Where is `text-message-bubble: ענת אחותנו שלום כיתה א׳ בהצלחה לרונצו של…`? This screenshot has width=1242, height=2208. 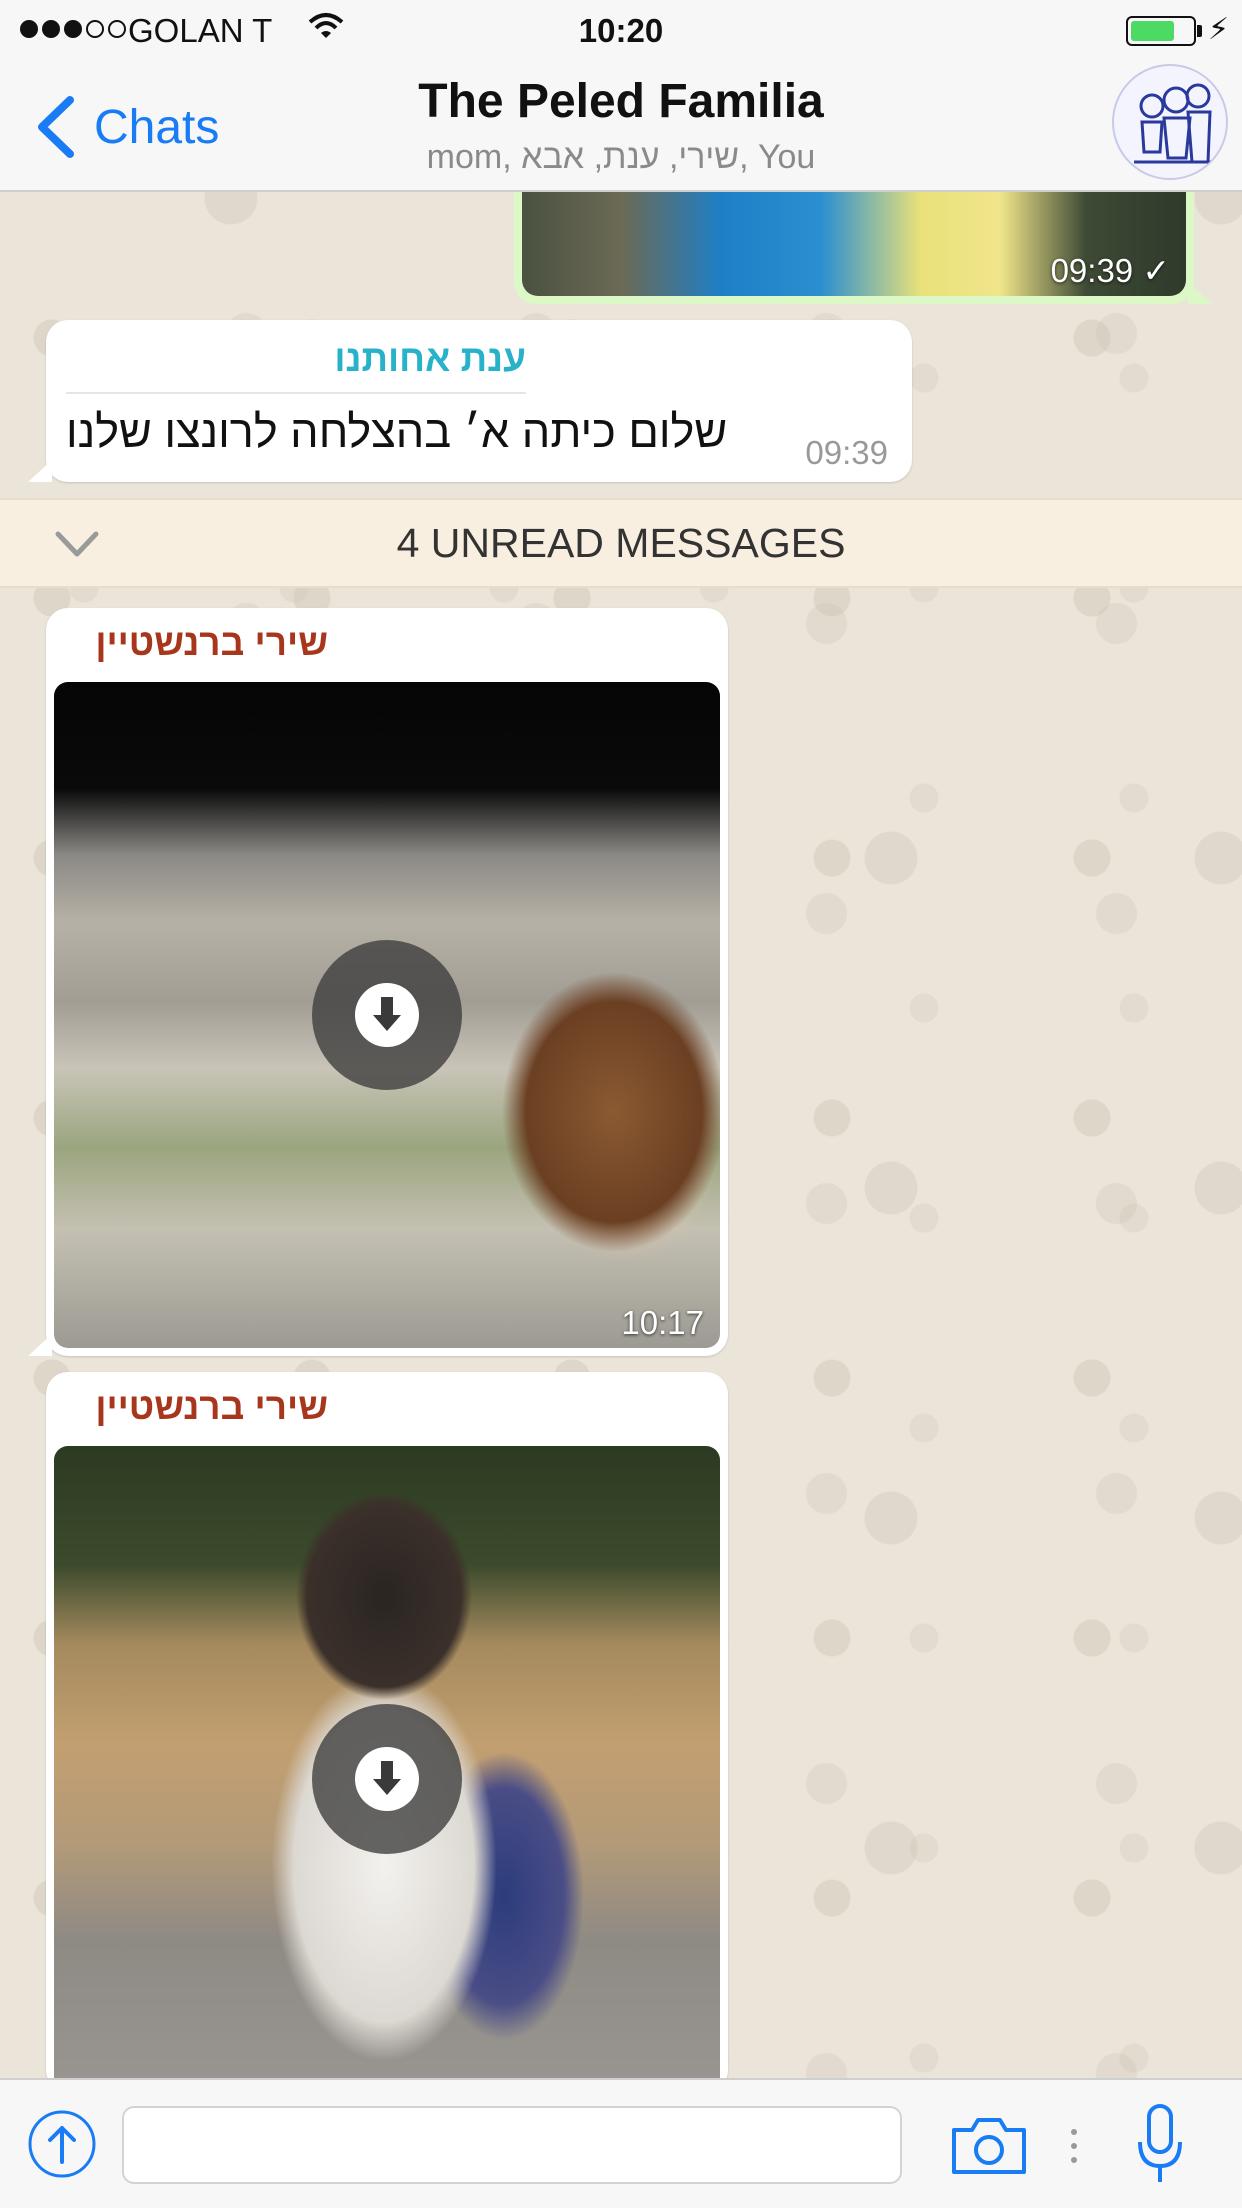 text-message-bubble: ענת אחותנו שלום כיתה א׳ בהצלחה לרונצו של… is located at coordinates (470, 401).